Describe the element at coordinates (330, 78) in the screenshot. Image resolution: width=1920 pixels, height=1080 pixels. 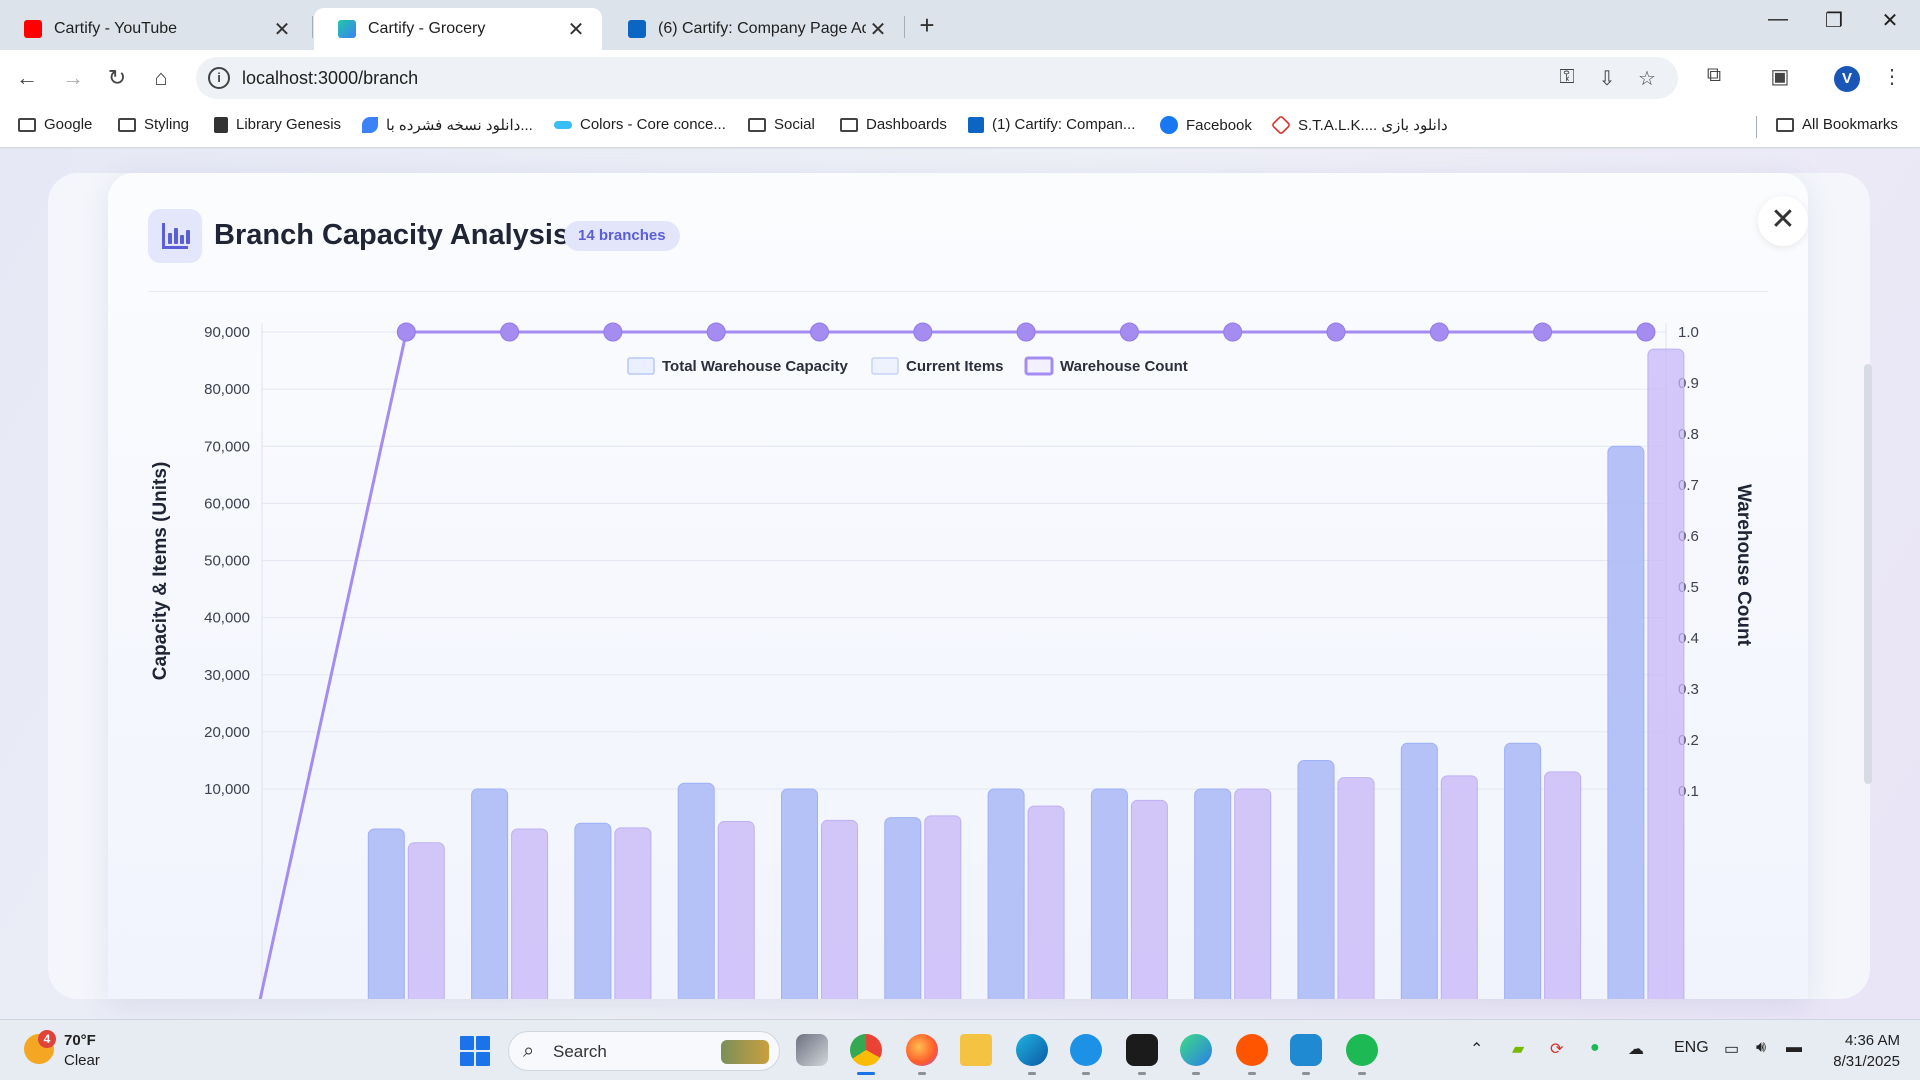
I see `url-text: localhost:3000/branch` at that location.